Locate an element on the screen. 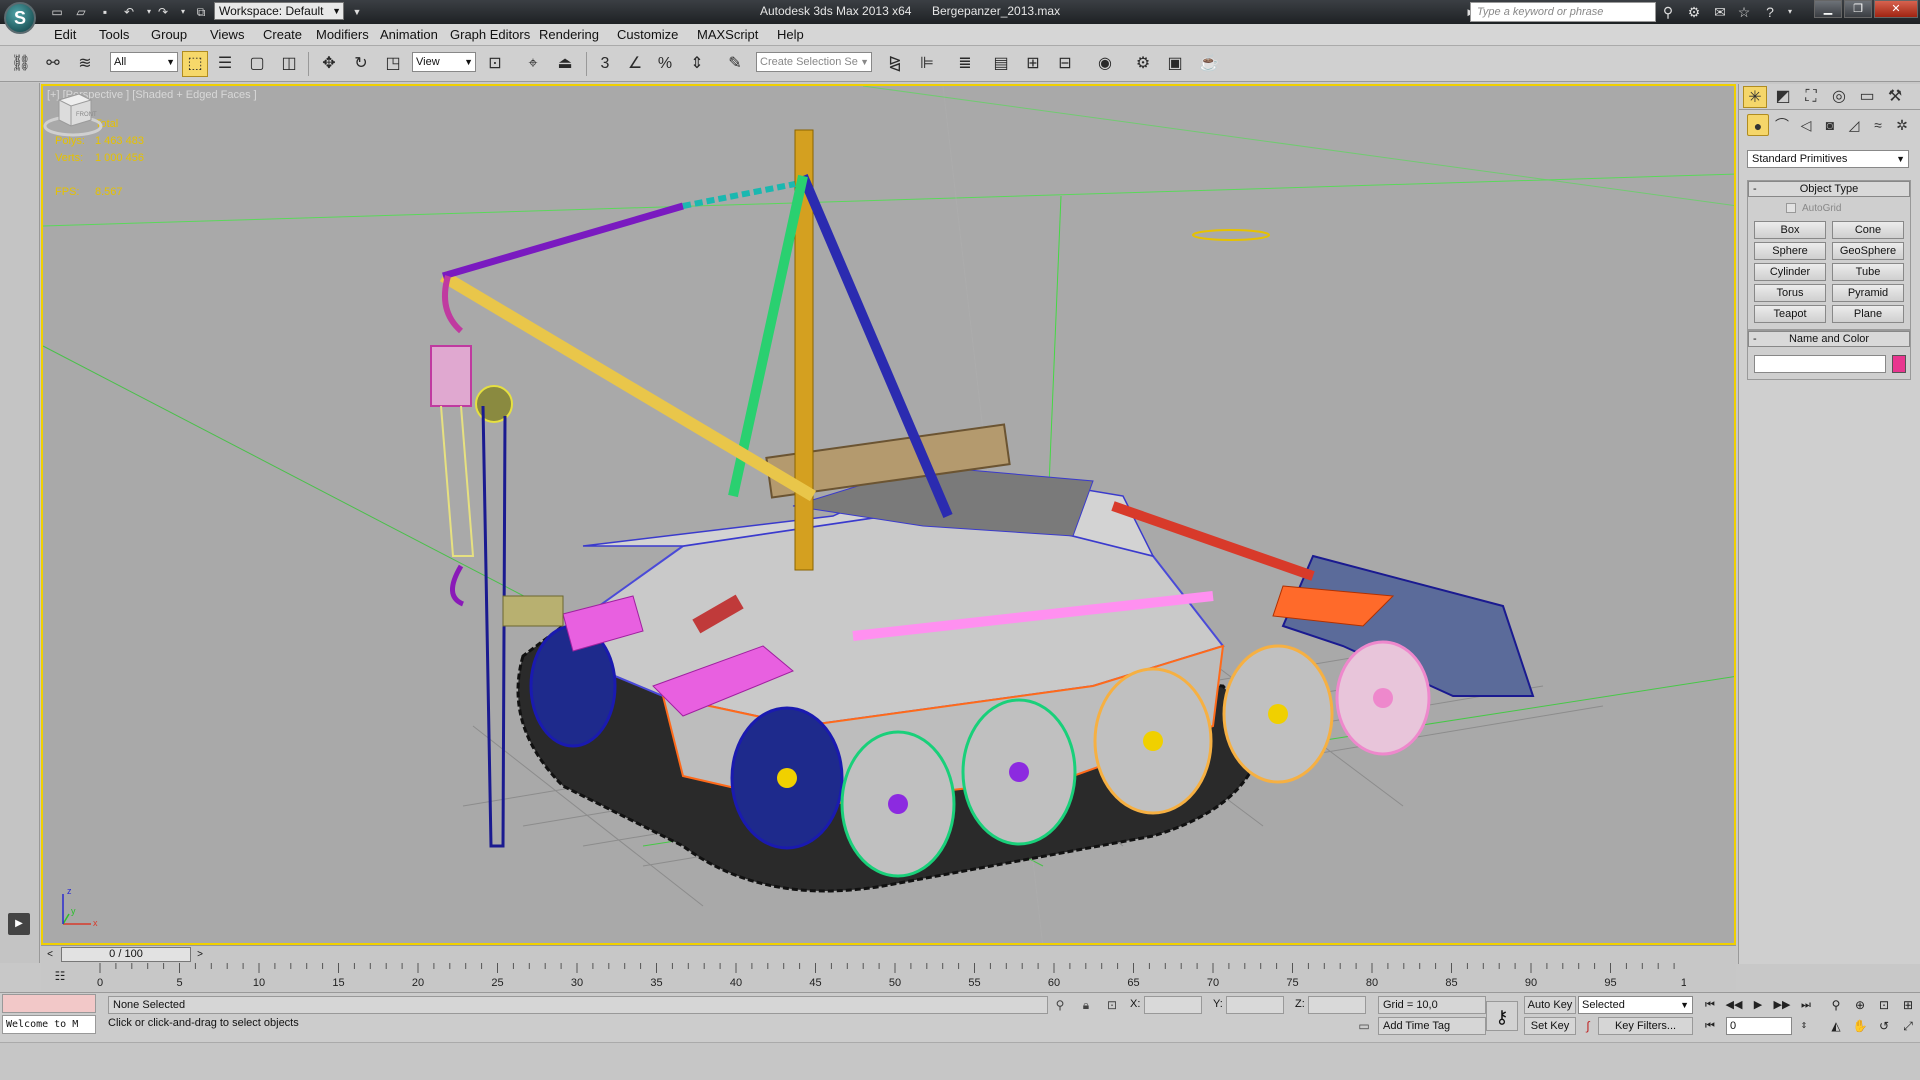 The width and height of the screenshot is (1920, 1080). communication-center-icon: ✉ is located at coordinates (1720, 12).